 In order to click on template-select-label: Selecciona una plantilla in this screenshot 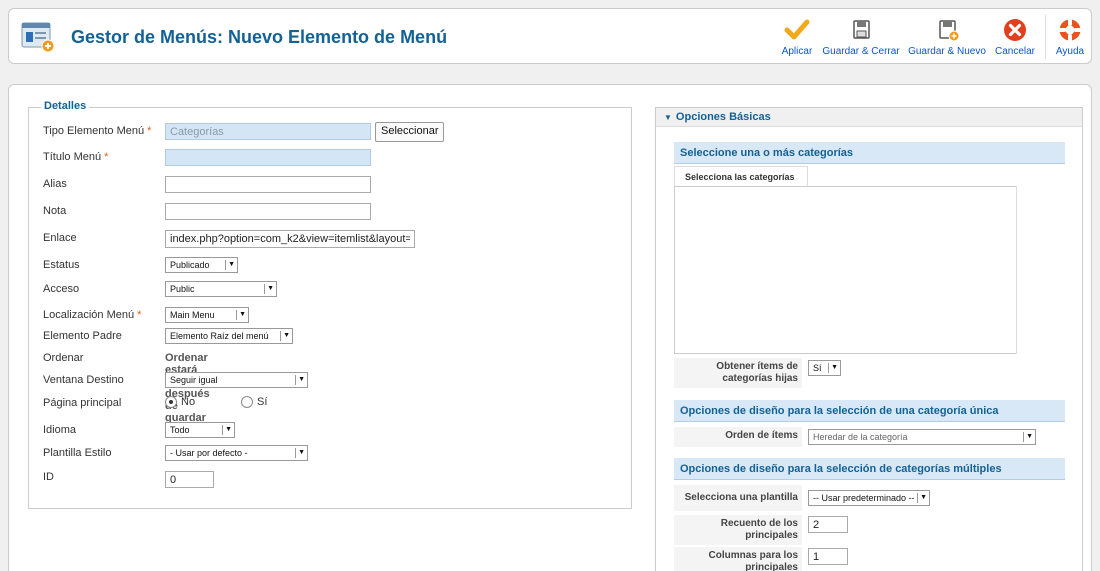, I will do `click(738, 498)`.